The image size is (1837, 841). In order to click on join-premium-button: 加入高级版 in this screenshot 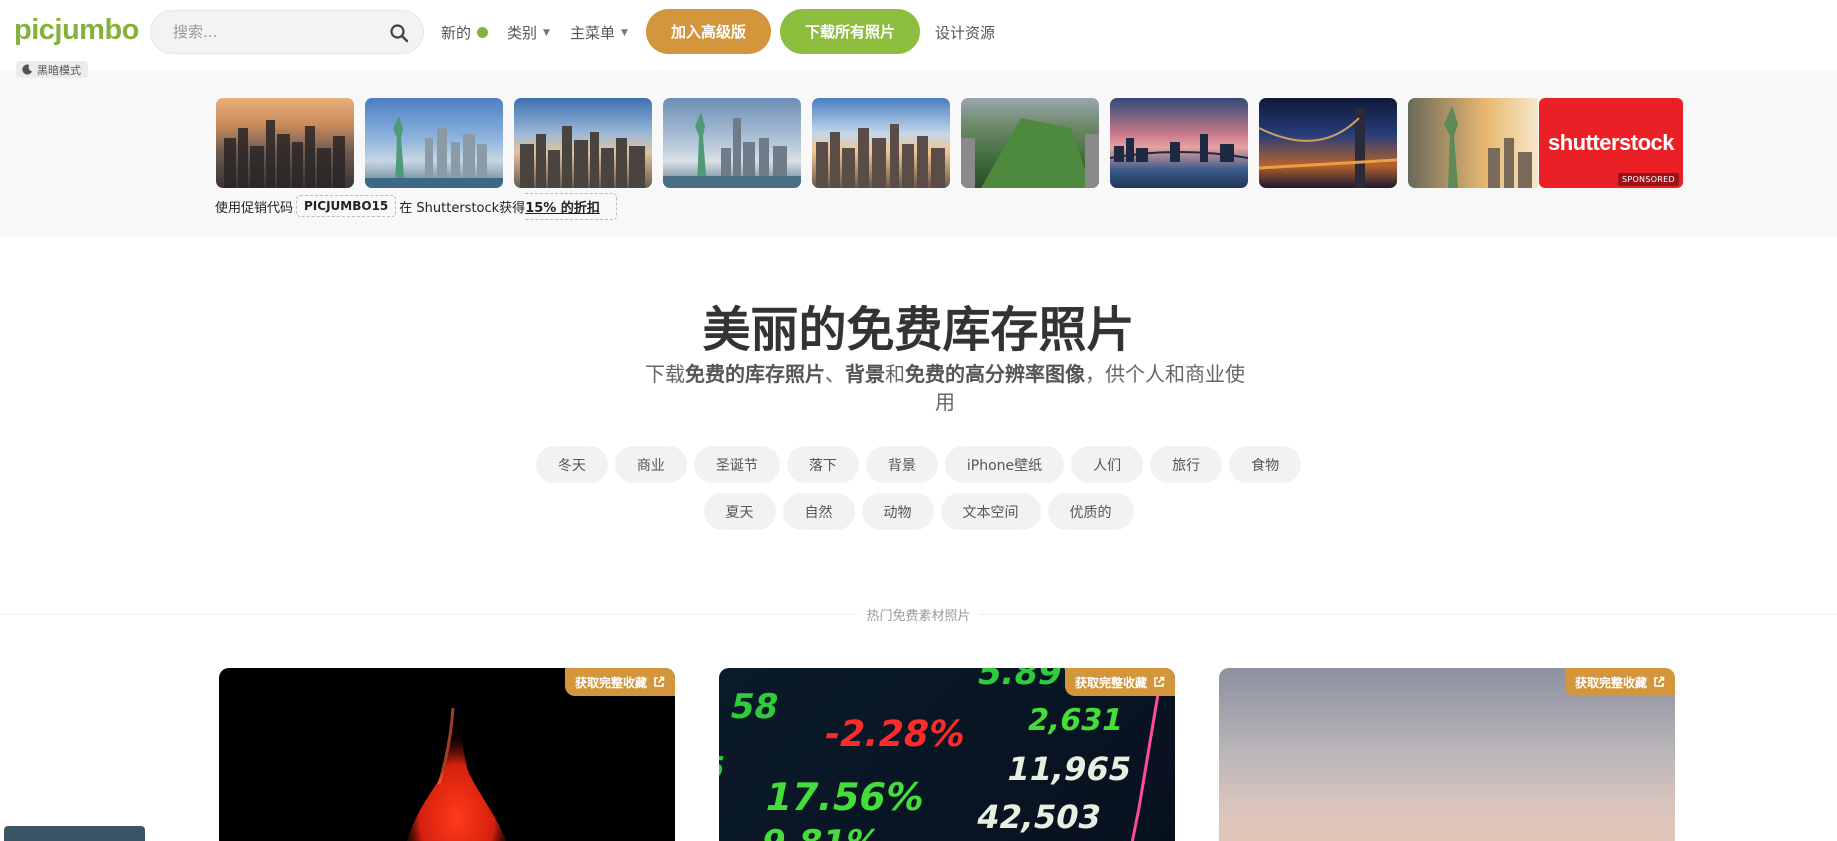, I will do `click(708, 31)`.